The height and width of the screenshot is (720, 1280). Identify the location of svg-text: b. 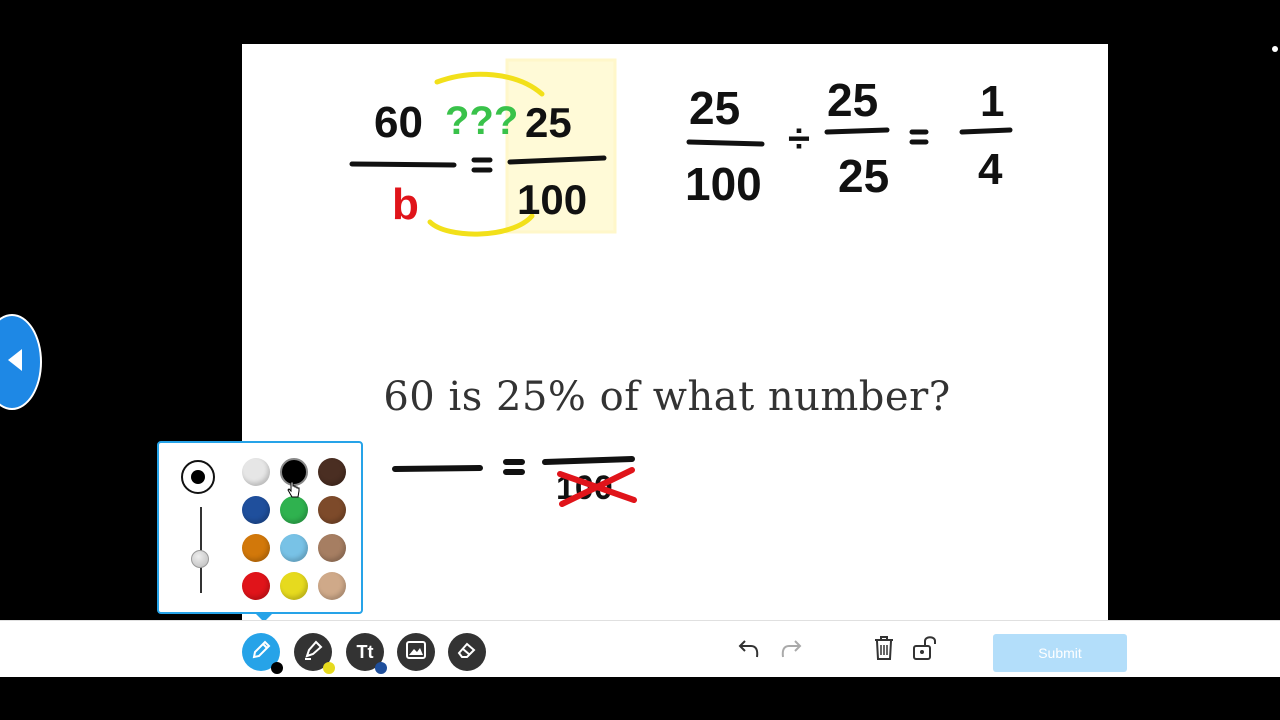
(405, 204).